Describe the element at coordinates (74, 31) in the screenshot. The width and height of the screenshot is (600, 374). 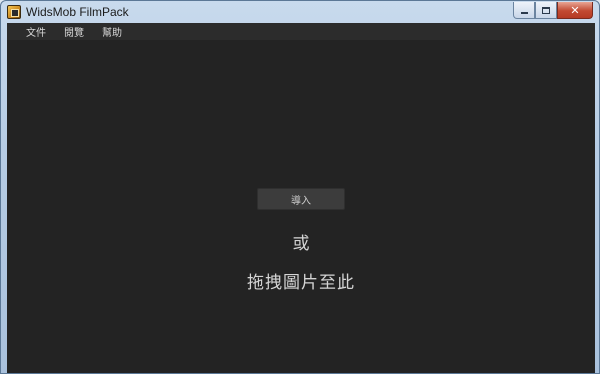
I see `menu-view: 閱覽` at that location.